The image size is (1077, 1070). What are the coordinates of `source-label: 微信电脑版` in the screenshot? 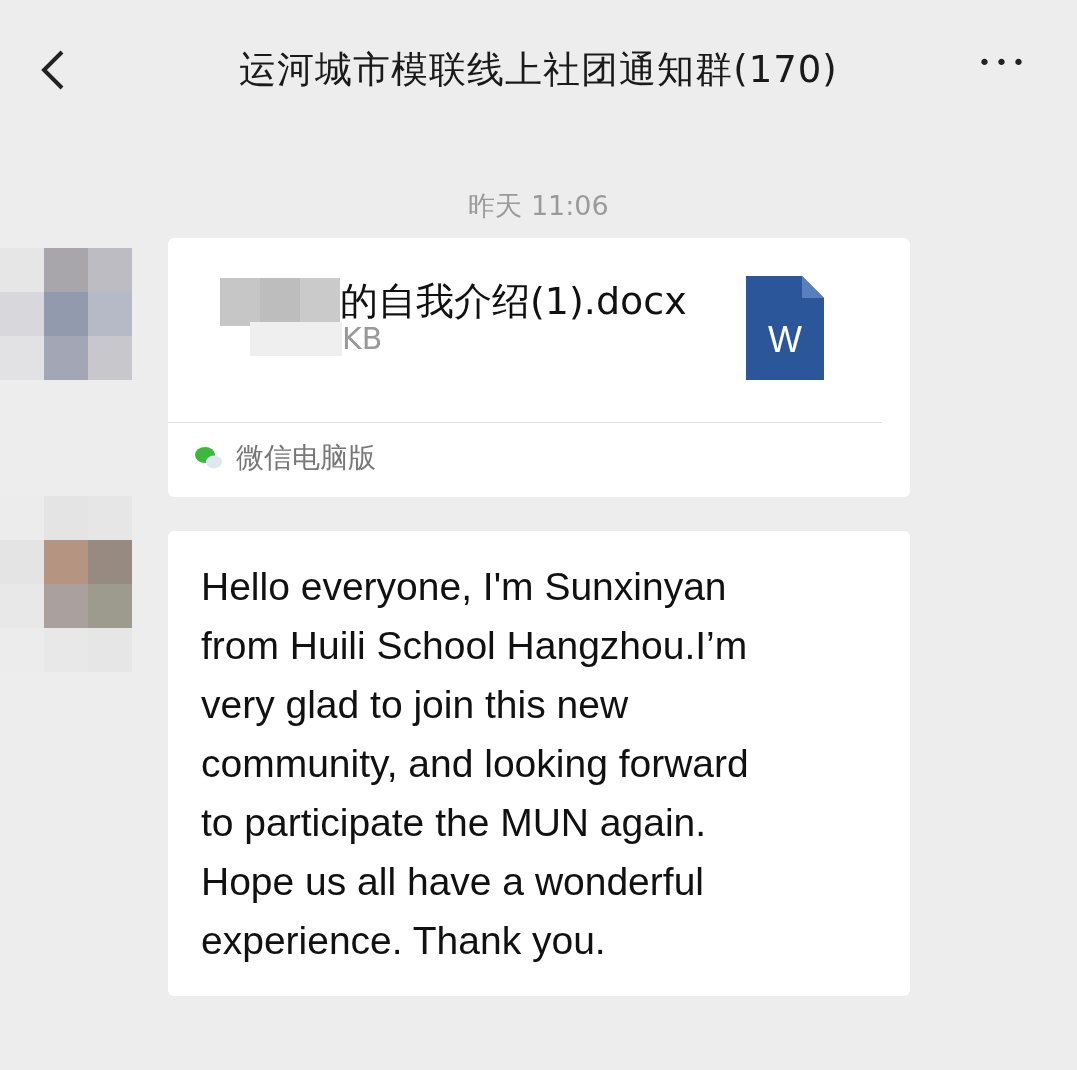 It's located at (306, 458).